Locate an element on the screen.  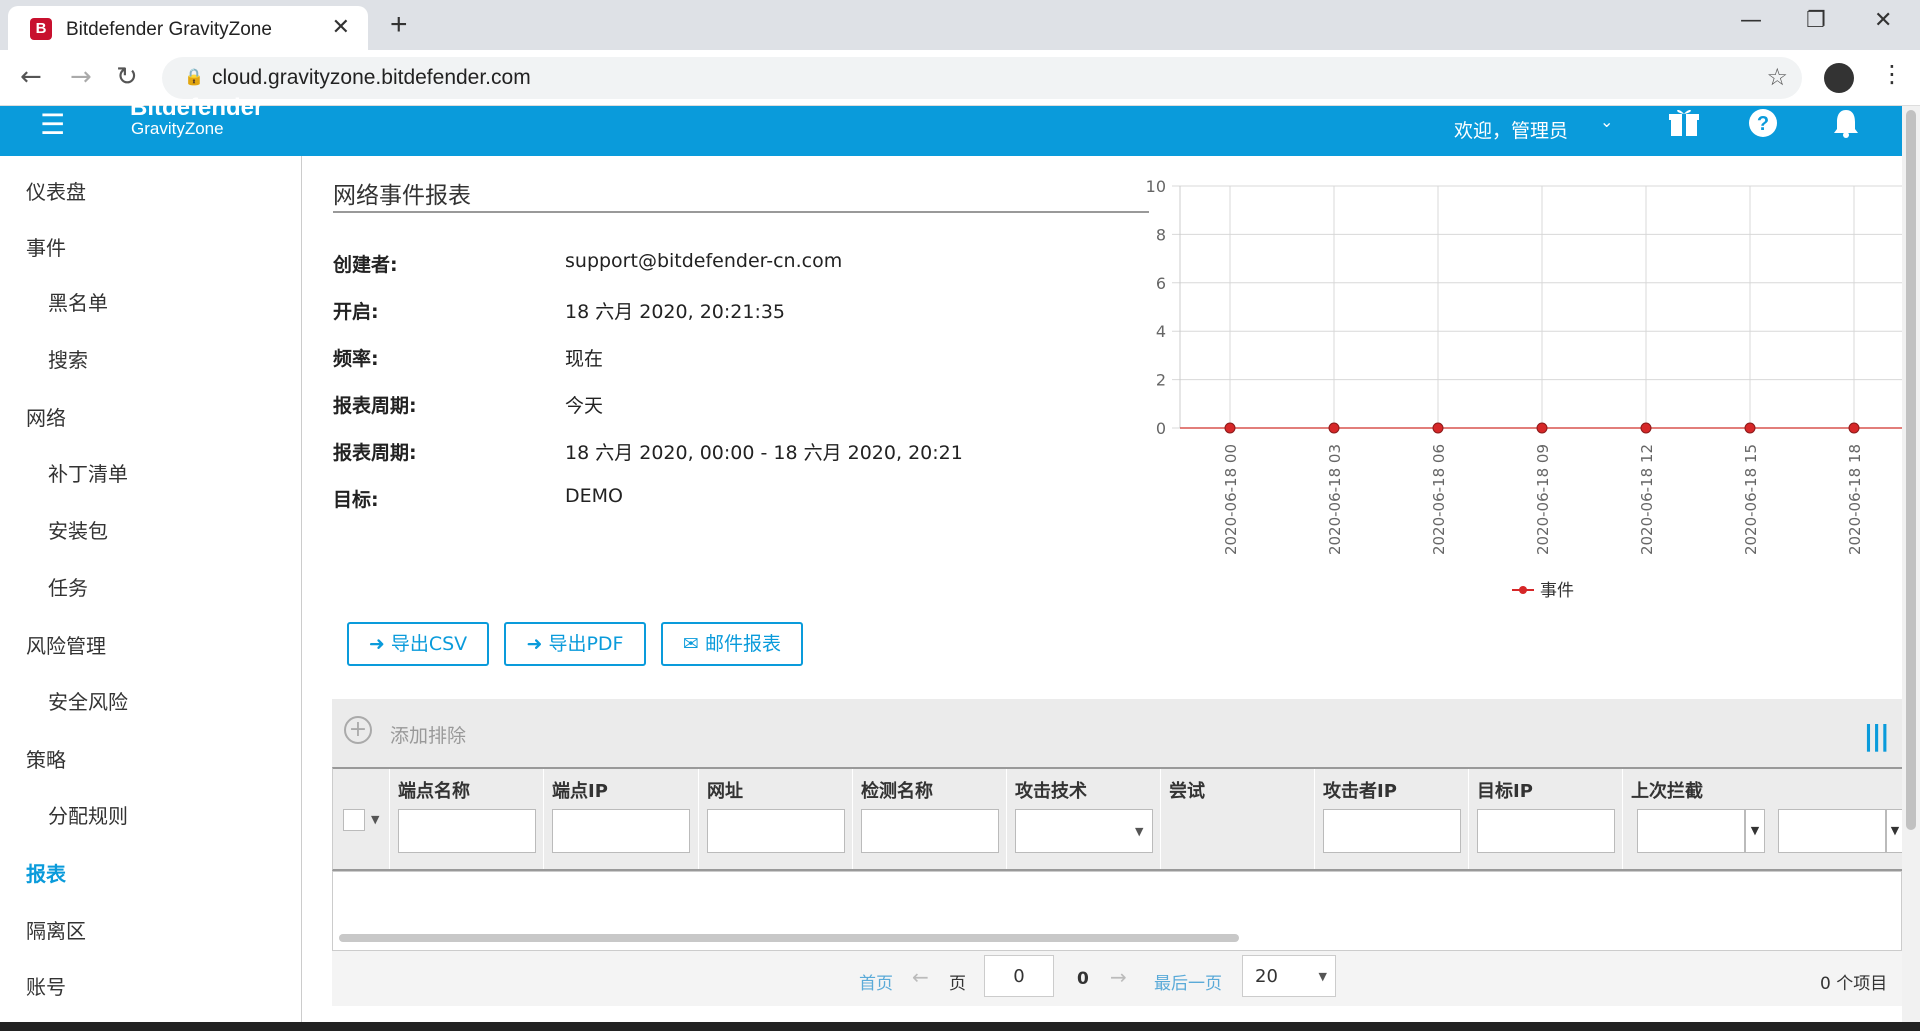
app-header: ☰ Bitdefender GravityZone 欢迎，管理员 ⌄ ? is located at coordinates (951, 125).